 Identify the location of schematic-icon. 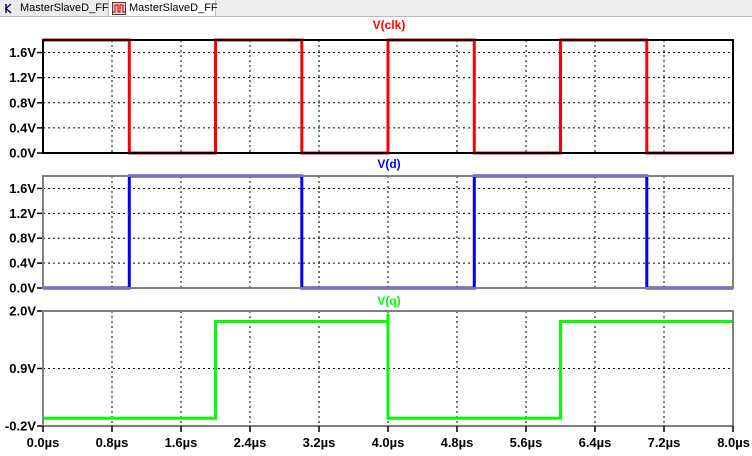
(10, 8).